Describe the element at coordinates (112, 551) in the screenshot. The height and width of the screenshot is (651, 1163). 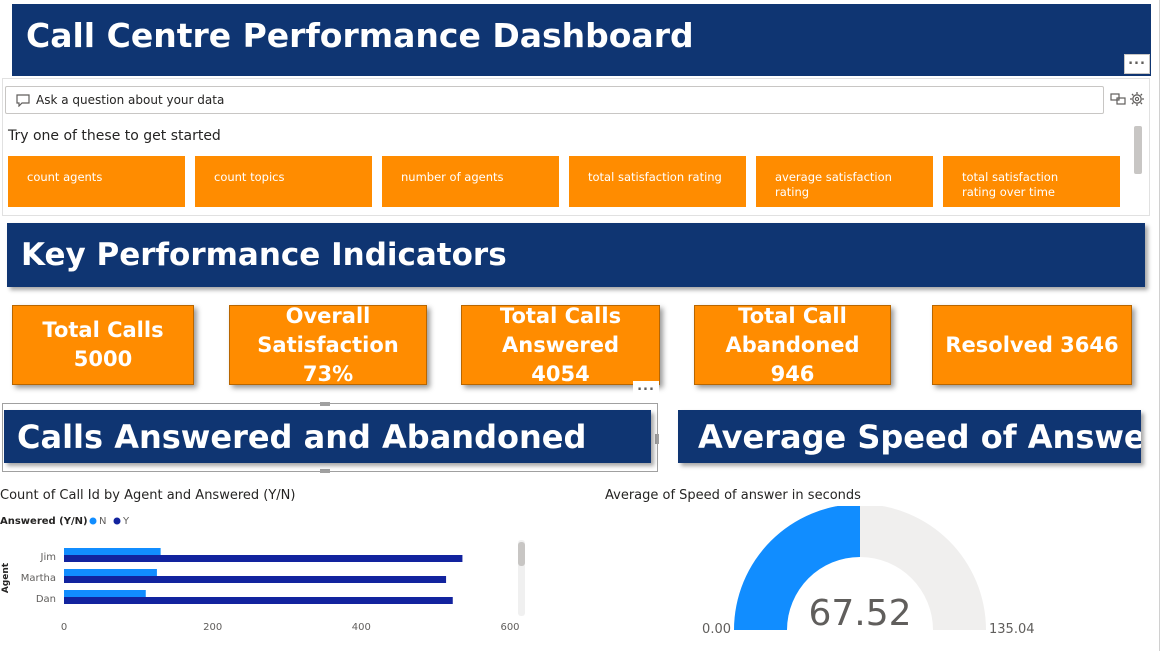
I see `bar-n-jim` at that location.